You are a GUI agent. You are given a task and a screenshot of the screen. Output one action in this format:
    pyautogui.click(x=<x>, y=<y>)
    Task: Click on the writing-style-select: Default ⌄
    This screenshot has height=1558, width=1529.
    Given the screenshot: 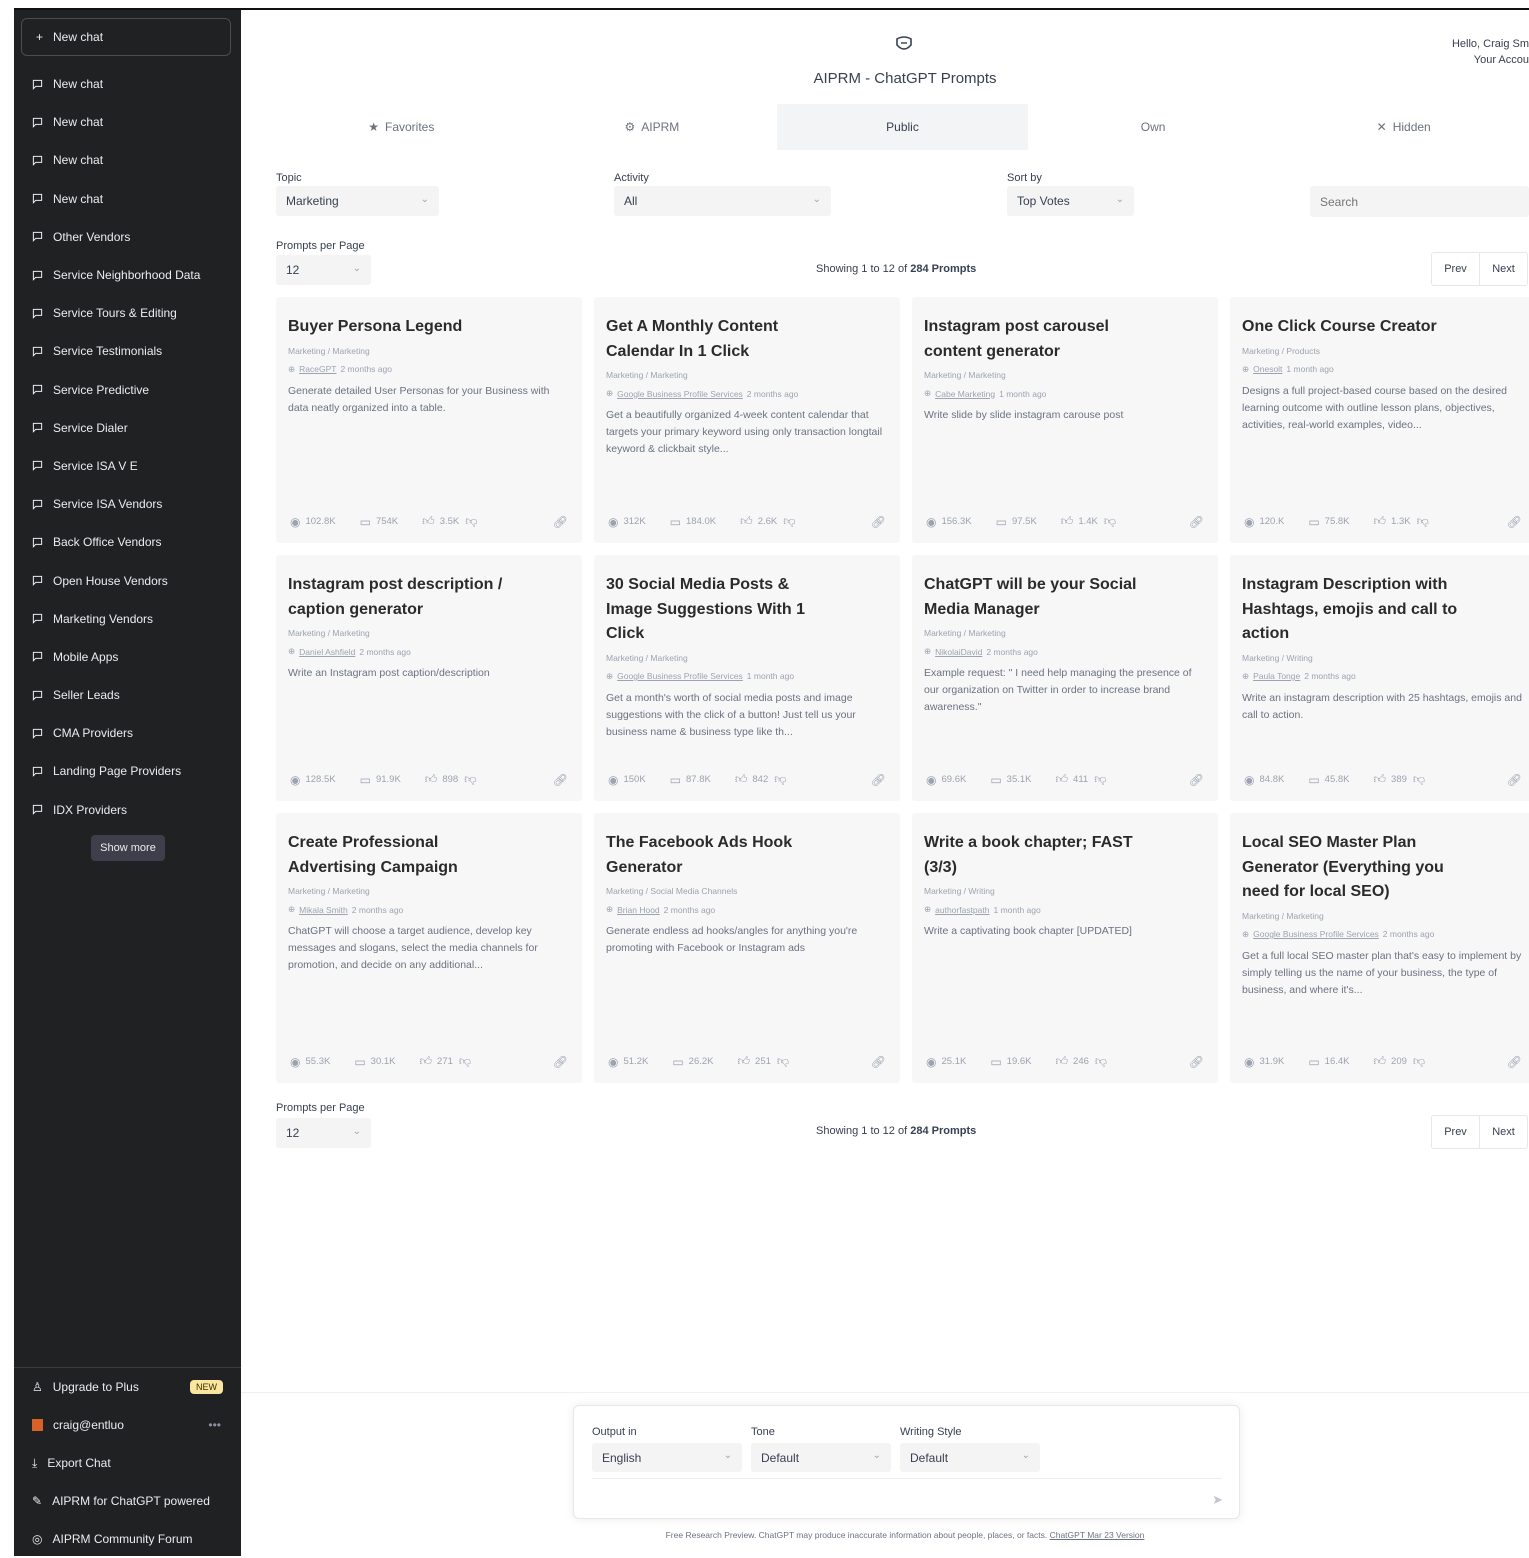 What is the action you would take?
    pyautogui.click(x=970, y=1457)
    